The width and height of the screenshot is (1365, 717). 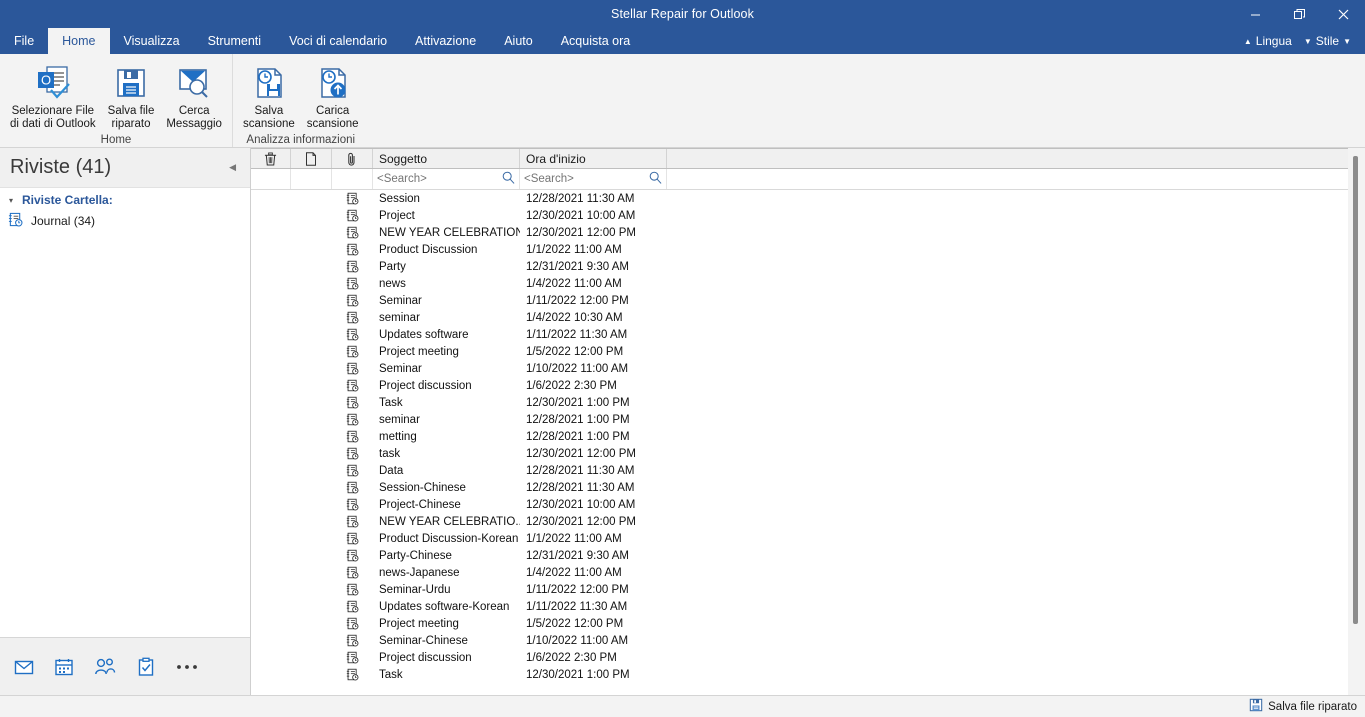 What do you see at coordinates (1327, 41) in the screenshot?
I see `style-menu: ▼ Stile ▼` at bounding box center [1327, 41].